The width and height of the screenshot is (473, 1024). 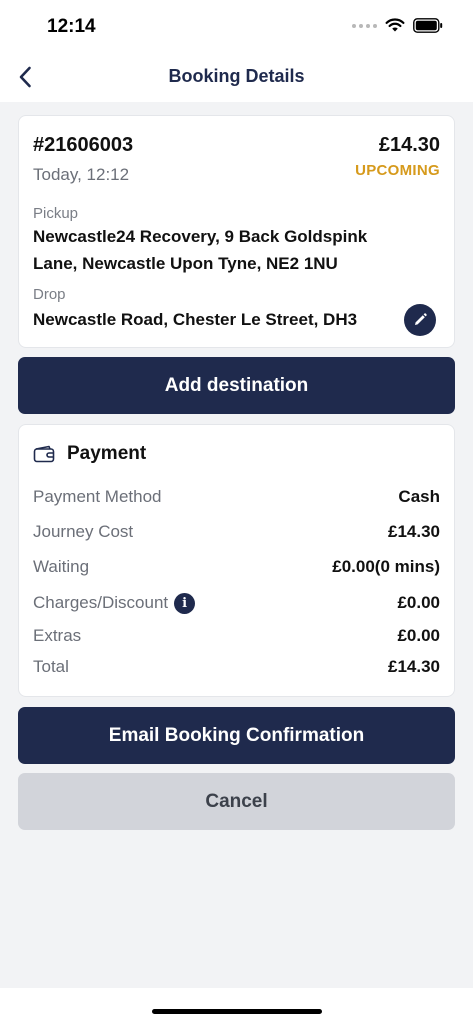 What do you see at coordinates (236, 26) in the screenshot?
I see `status-bar: 12:14` at bounding box center [236, 26].